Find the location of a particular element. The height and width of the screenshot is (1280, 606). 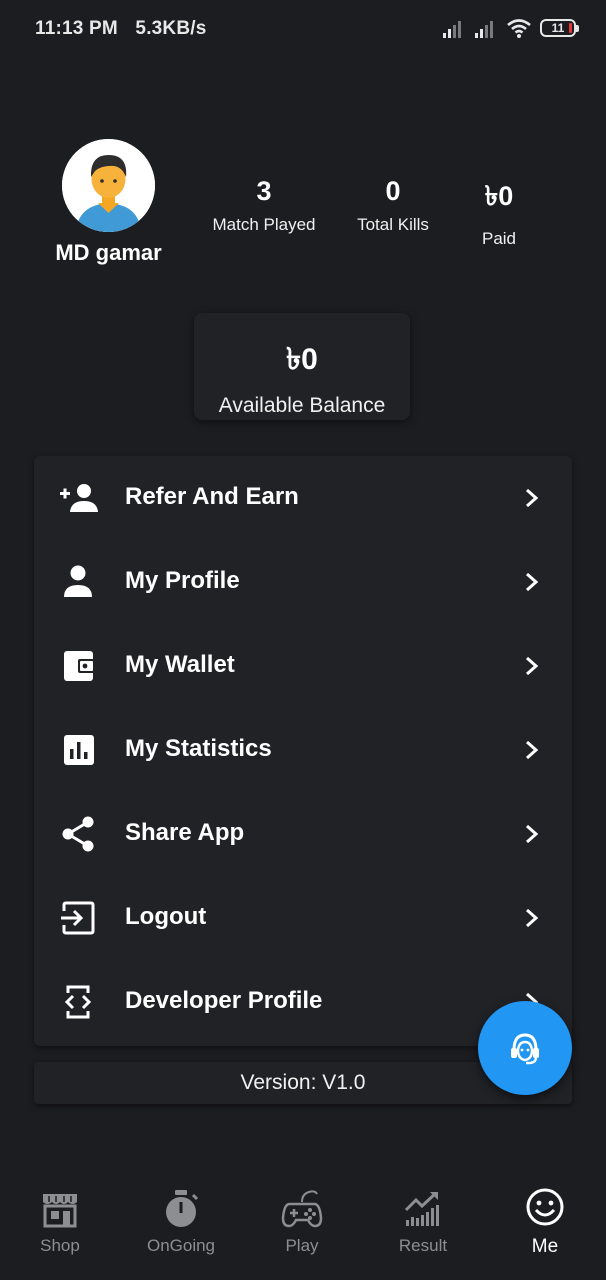

stat-paid: ৳0 Paid is located at coordinates (499, 212).